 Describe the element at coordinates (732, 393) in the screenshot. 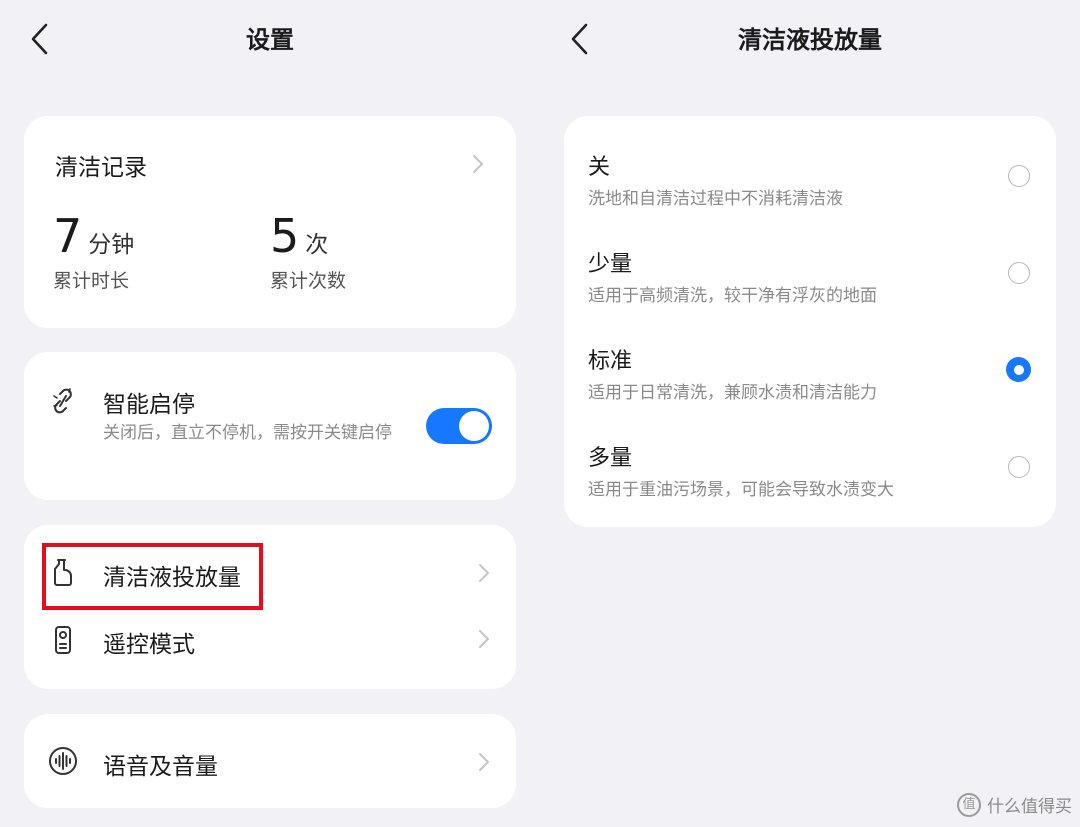

I see `option-desc: 适用于日常清洗，兼顾水渍和清洁能力` at that location.